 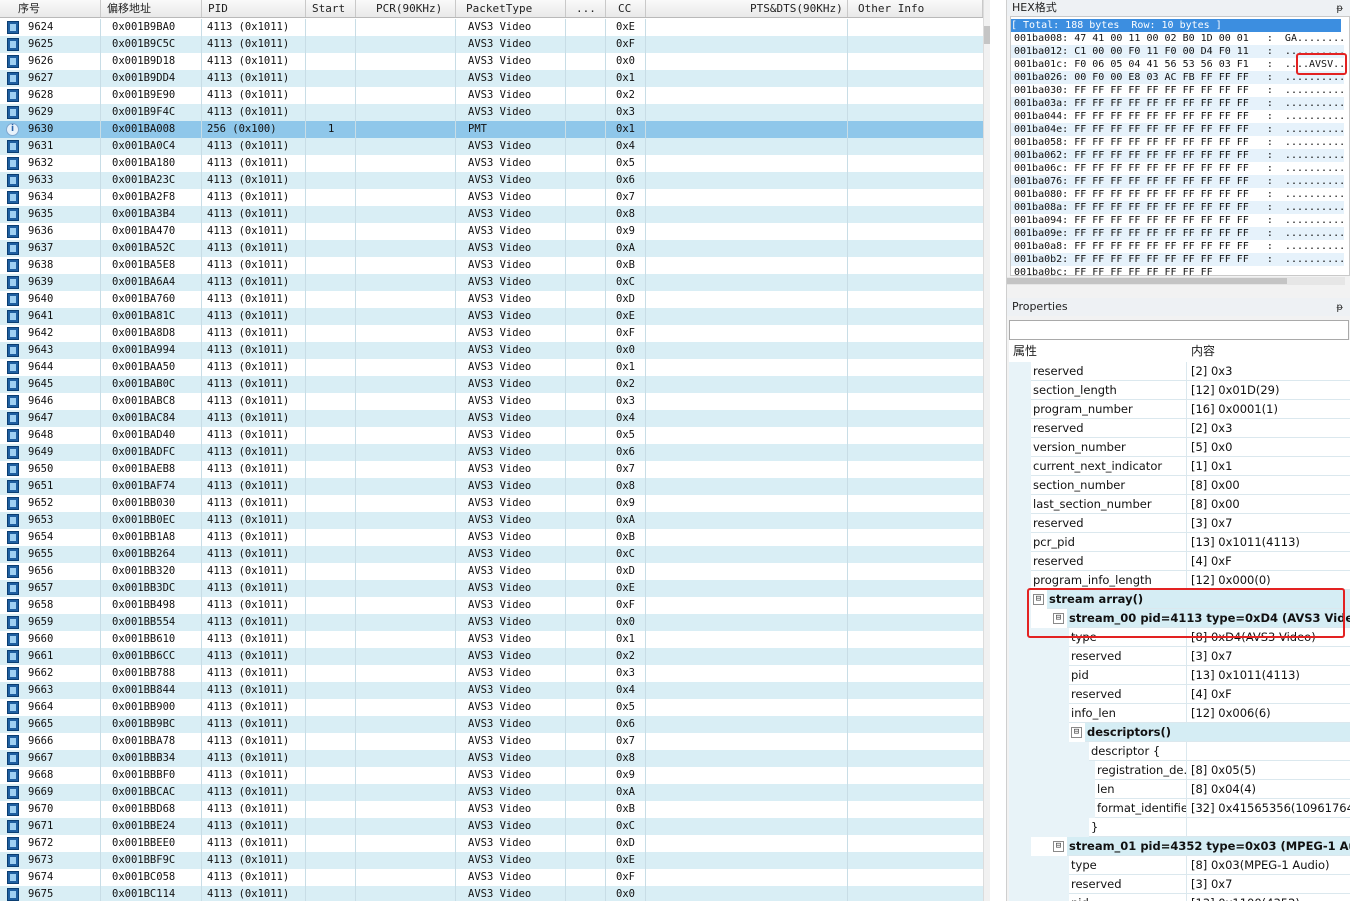 I want to click on property-row: type [8] 0x03(MPEG-1 Audio), so click(x=1179, y=865).